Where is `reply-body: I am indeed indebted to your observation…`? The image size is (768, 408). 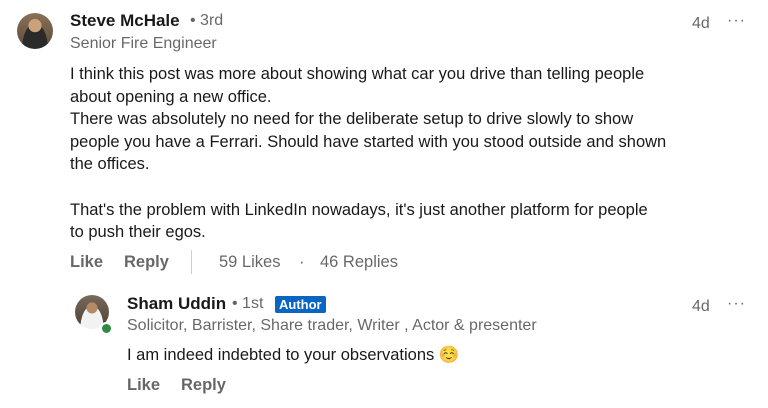
reply-body: I am indeed indebted to your observation… is located at coordinates (293, 355).